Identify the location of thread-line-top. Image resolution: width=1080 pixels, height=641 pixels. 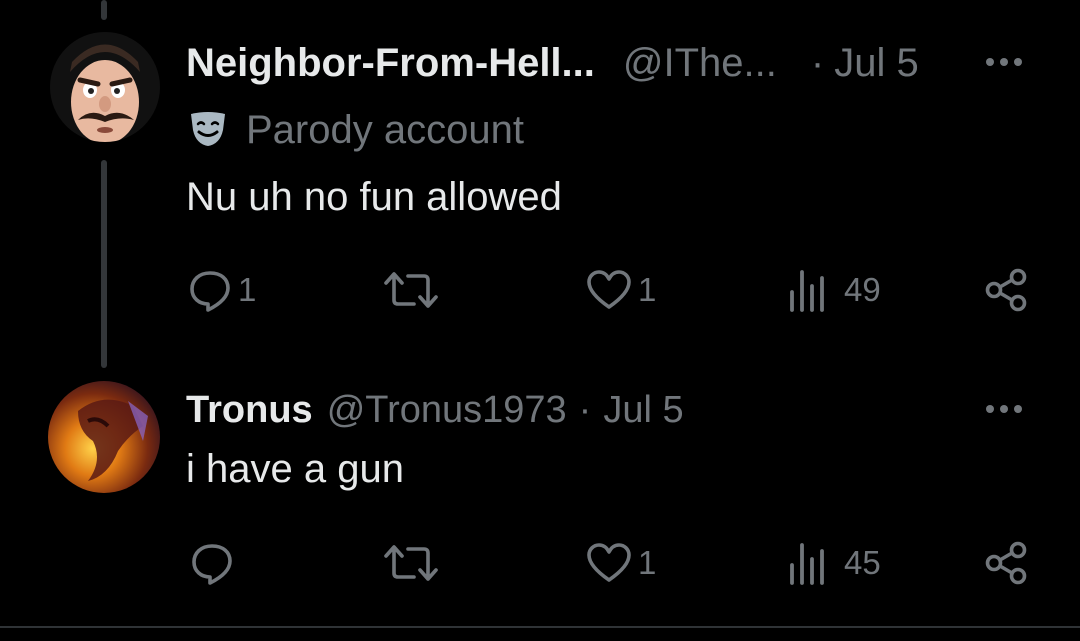
(104, 10).